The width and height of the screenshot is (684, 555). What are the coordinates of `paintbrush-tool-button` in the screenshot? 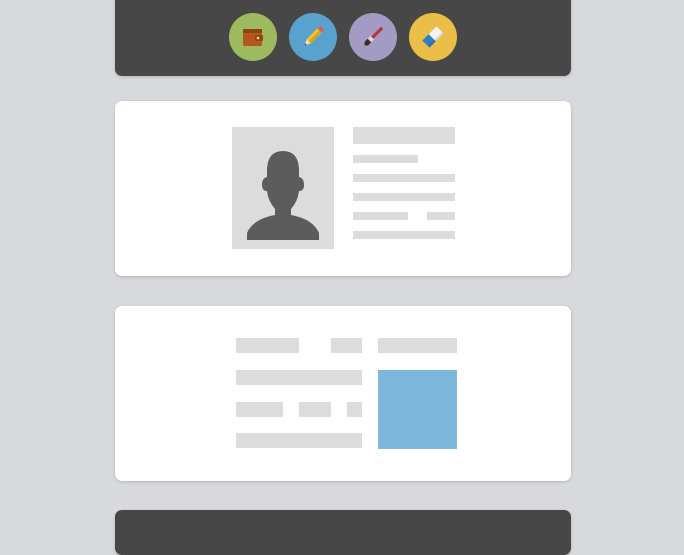 It's located at (373, 37).